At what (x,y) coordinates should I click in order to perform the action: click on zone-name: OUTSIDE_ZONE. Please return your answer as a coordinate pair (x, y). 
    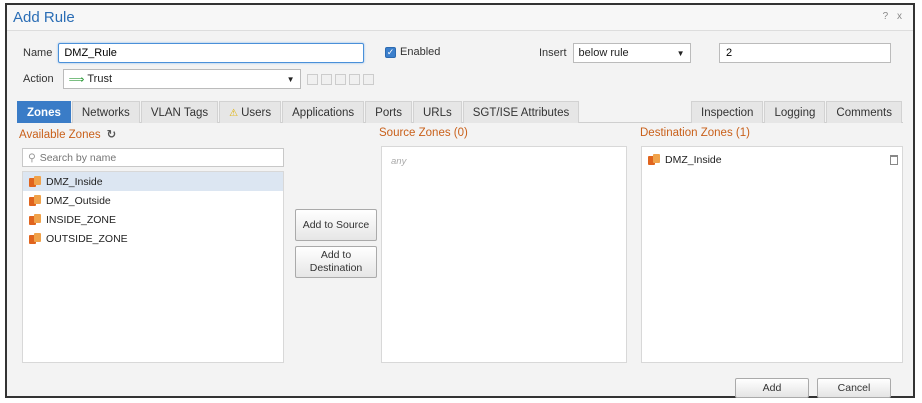
    Looking at the image, I should click on (87, 238).